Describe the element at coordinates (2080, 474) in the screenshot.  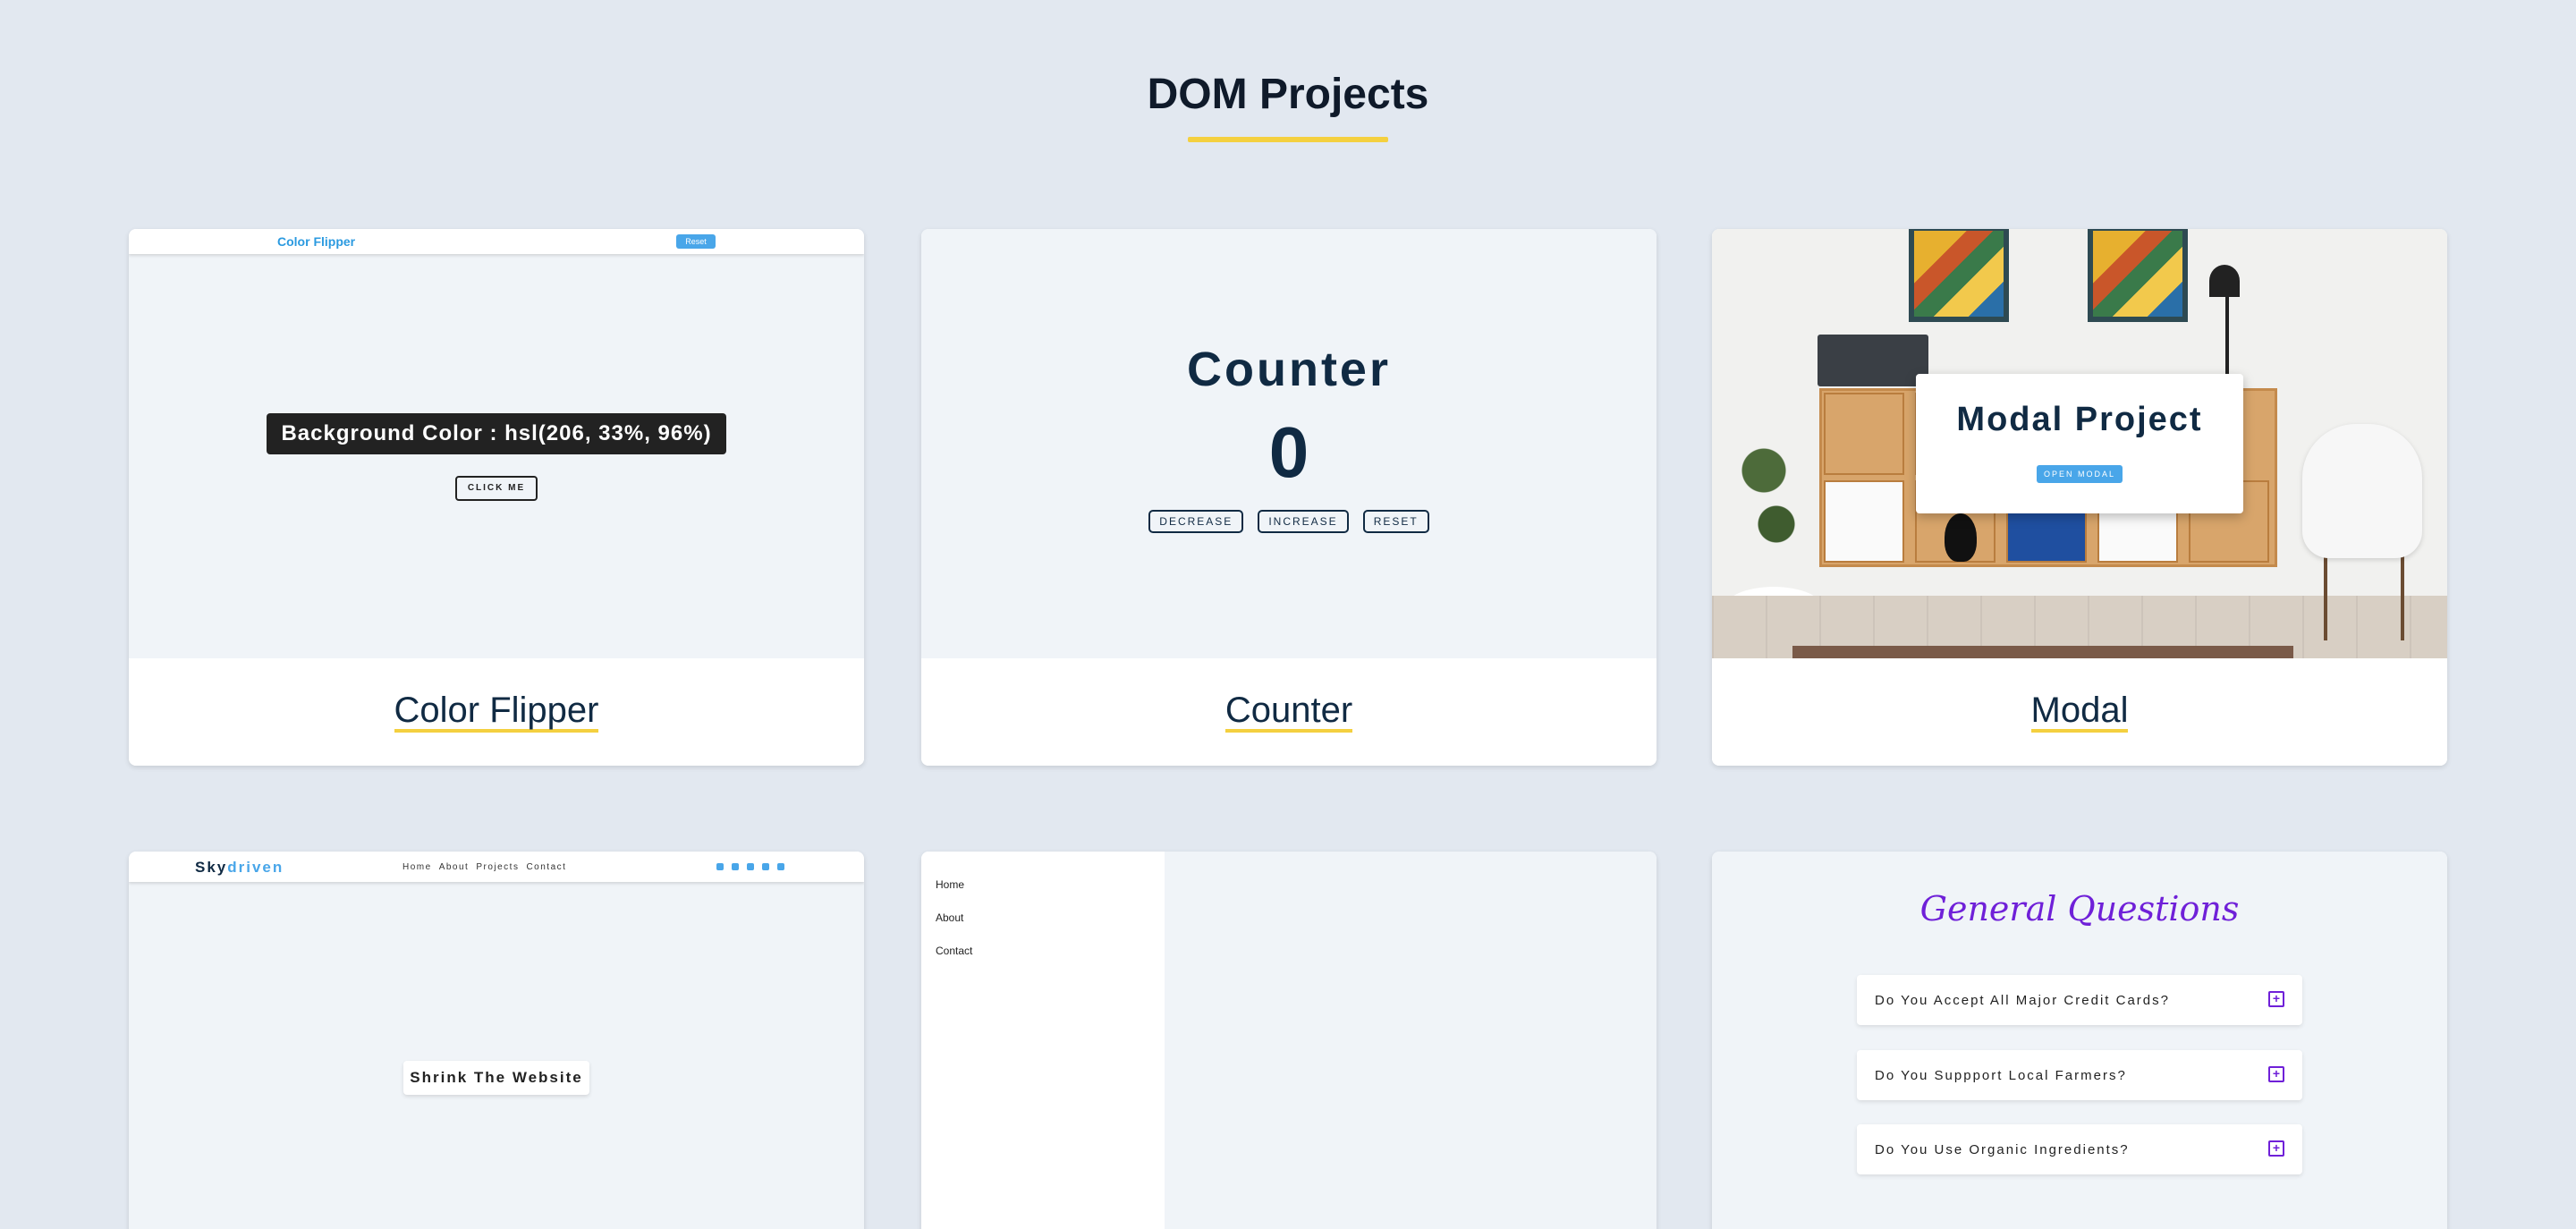
I see `open-modal-button: OPEN MODAL` at that location.